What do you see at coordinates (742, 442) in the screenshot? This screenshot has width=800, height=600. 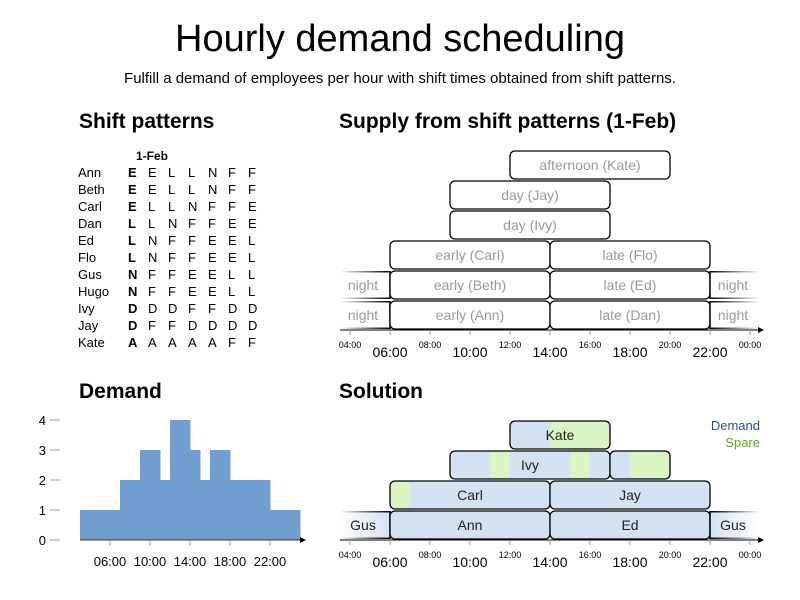 I see `legend-spare: Spare` at bounding box center [742, 442].